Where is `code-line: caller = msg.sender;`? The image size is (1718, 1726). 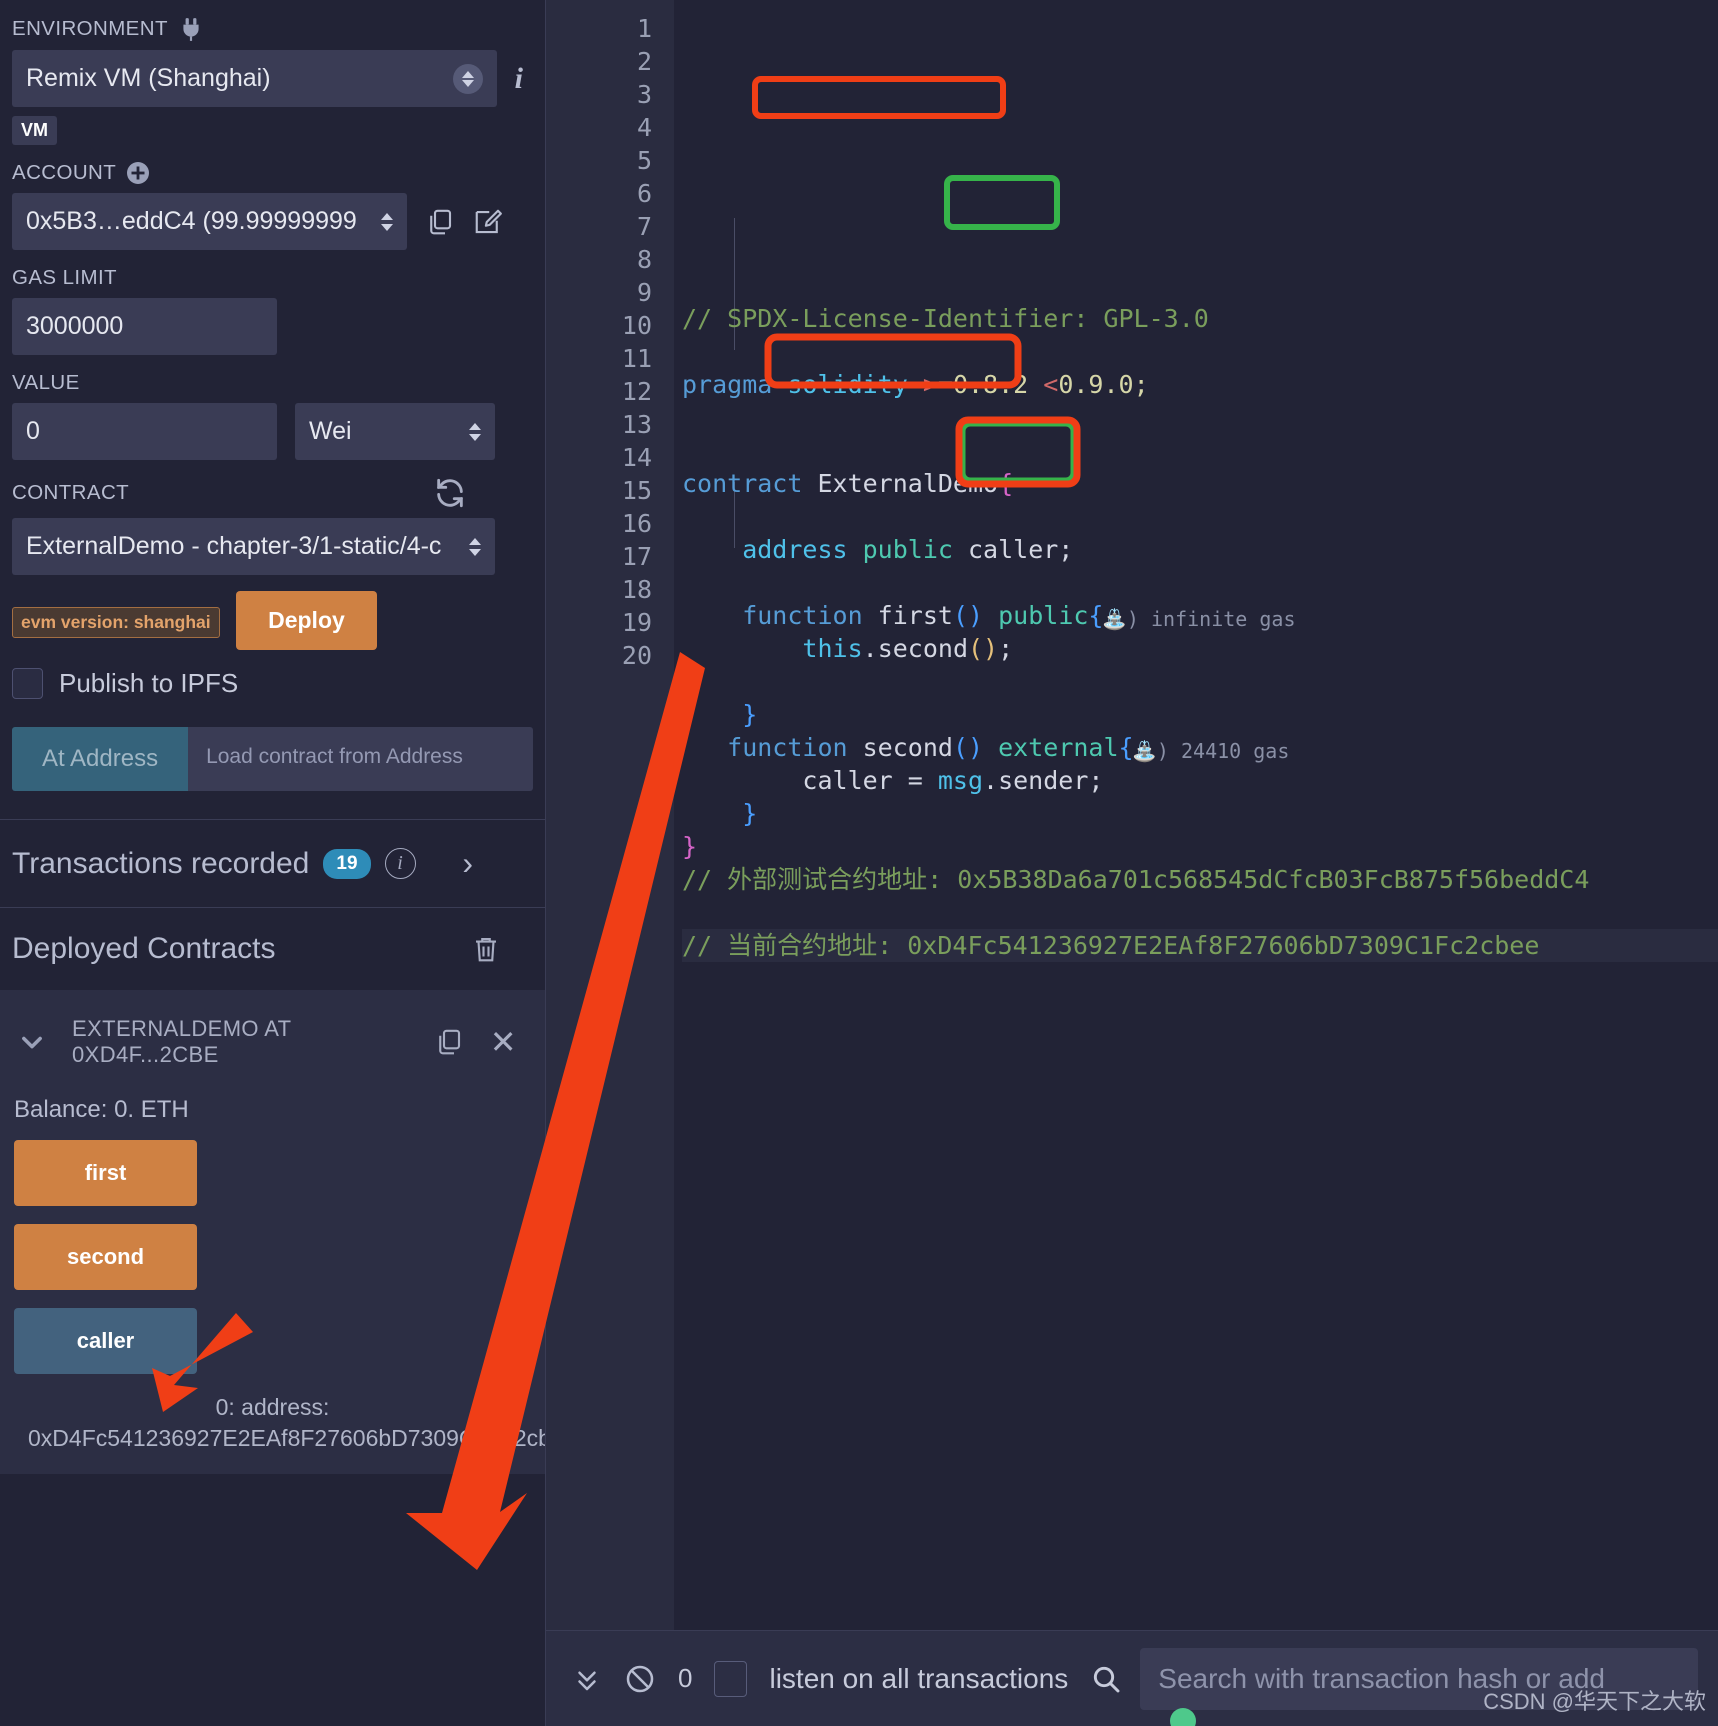 code-line: caller = msg.sender; is located at coordinates (1200, 780).